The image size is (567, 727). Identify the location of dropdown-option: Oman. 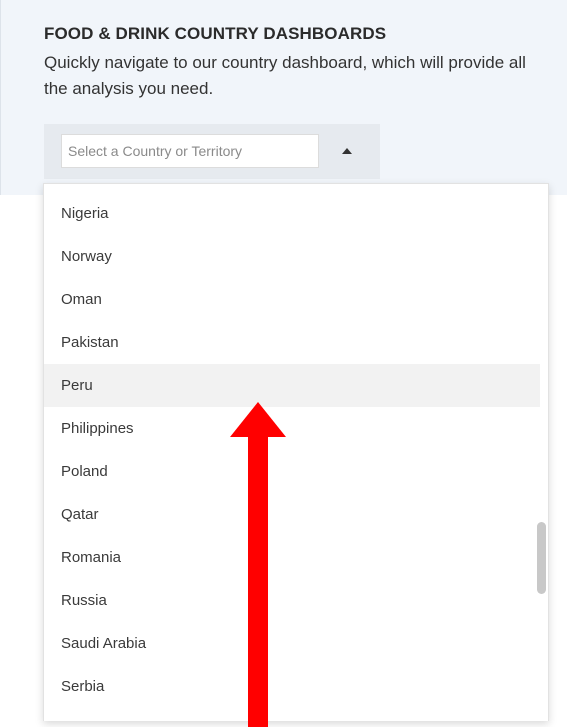
(292, 299).